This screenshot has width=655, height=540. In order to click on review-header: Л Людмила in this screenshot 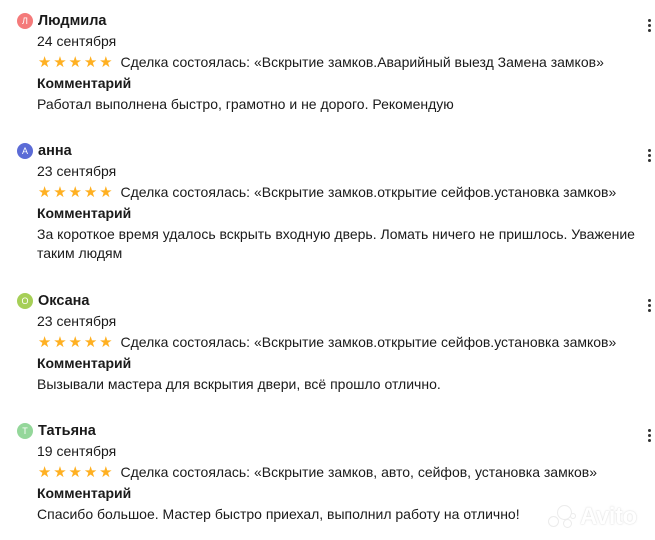, I will do `click(62, 21)`.